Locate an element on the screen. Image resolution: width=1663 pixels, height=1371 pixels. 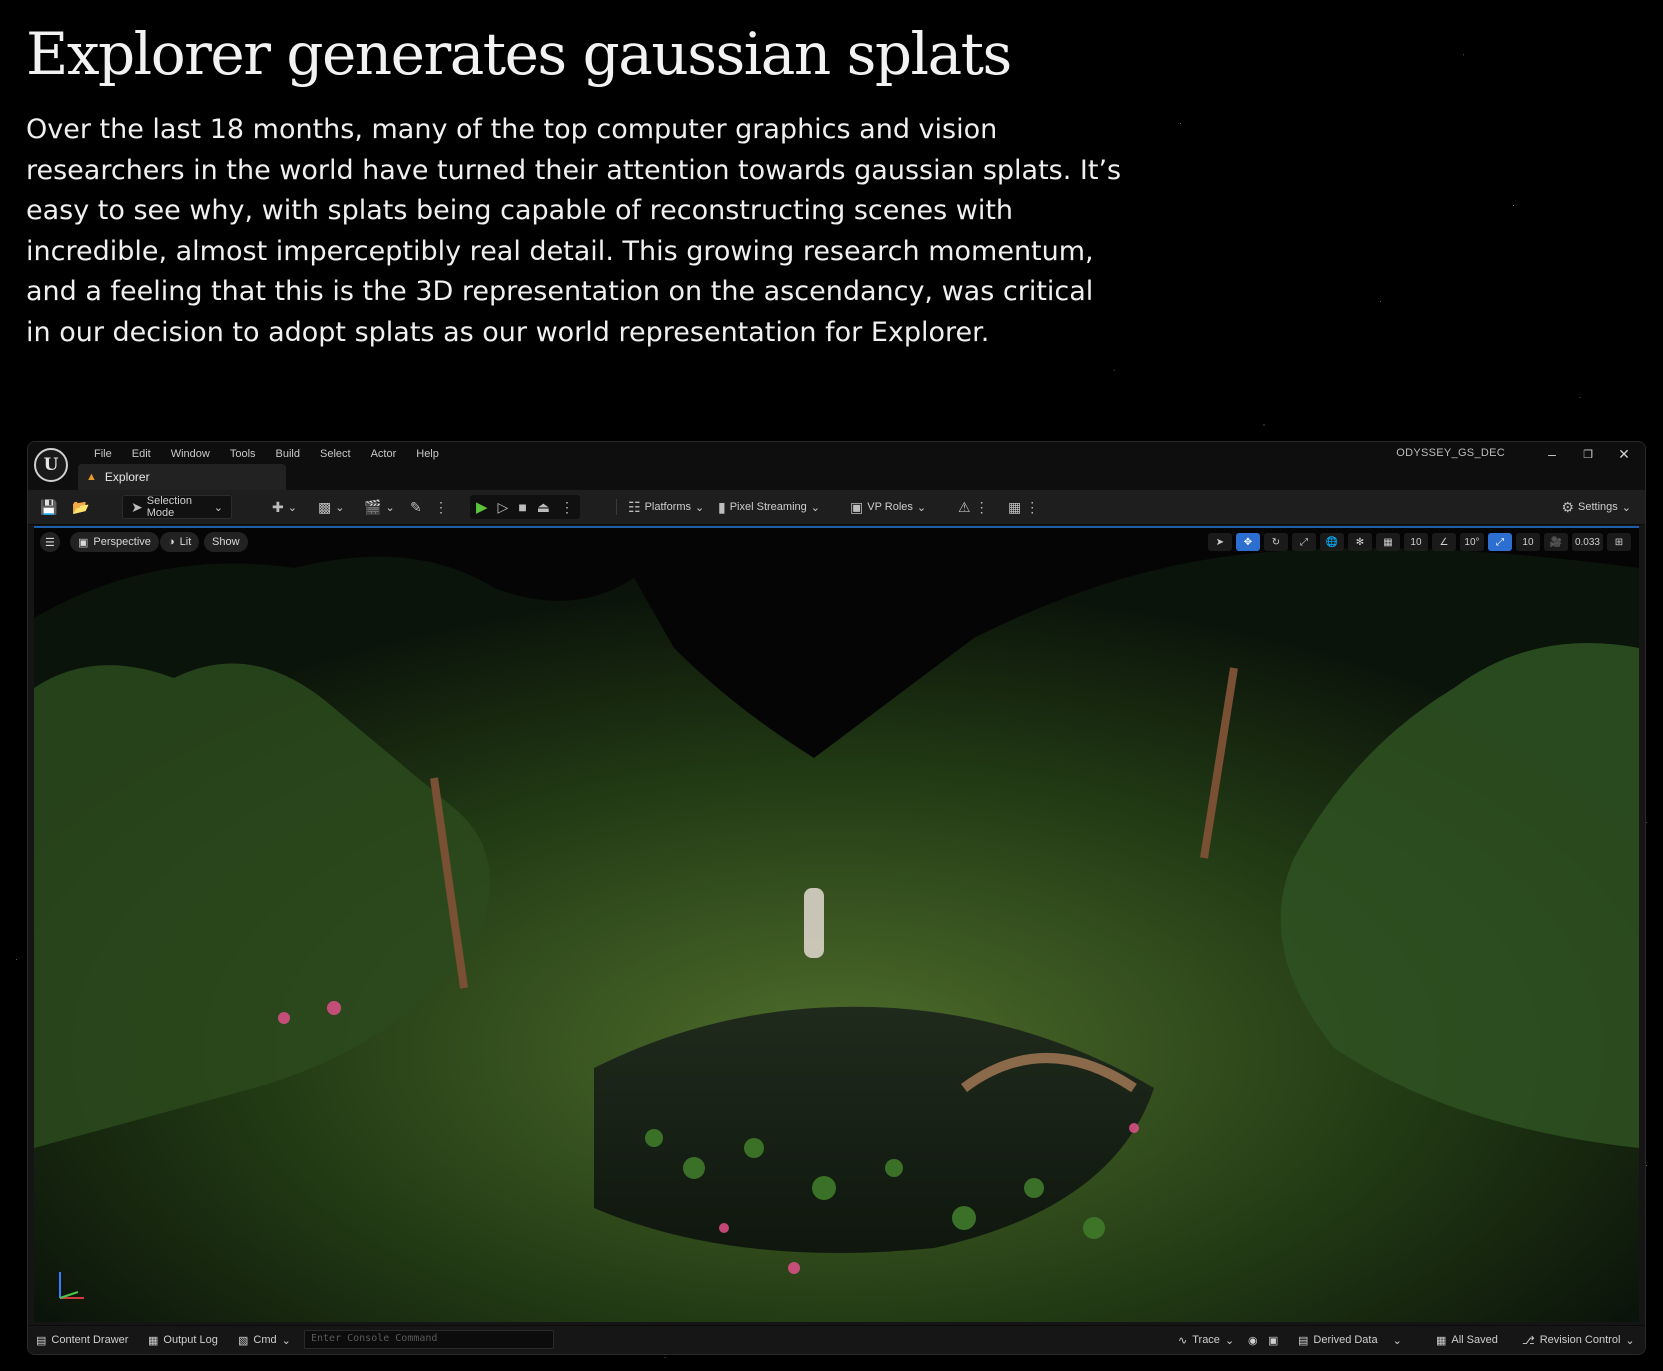
settings-icon: ⚙ is located at coordinates (1568, 506).